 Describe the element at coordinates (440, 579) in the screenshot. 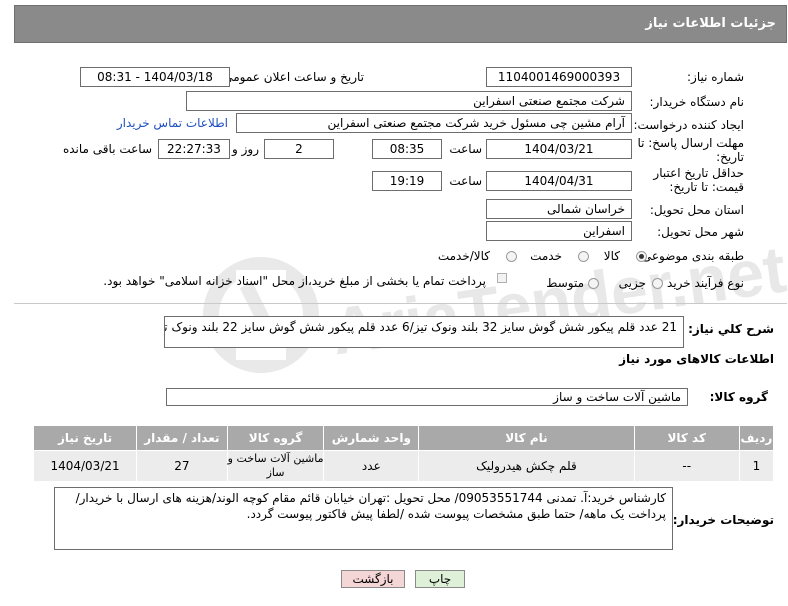

I see `print-button: چاپ` at that location.